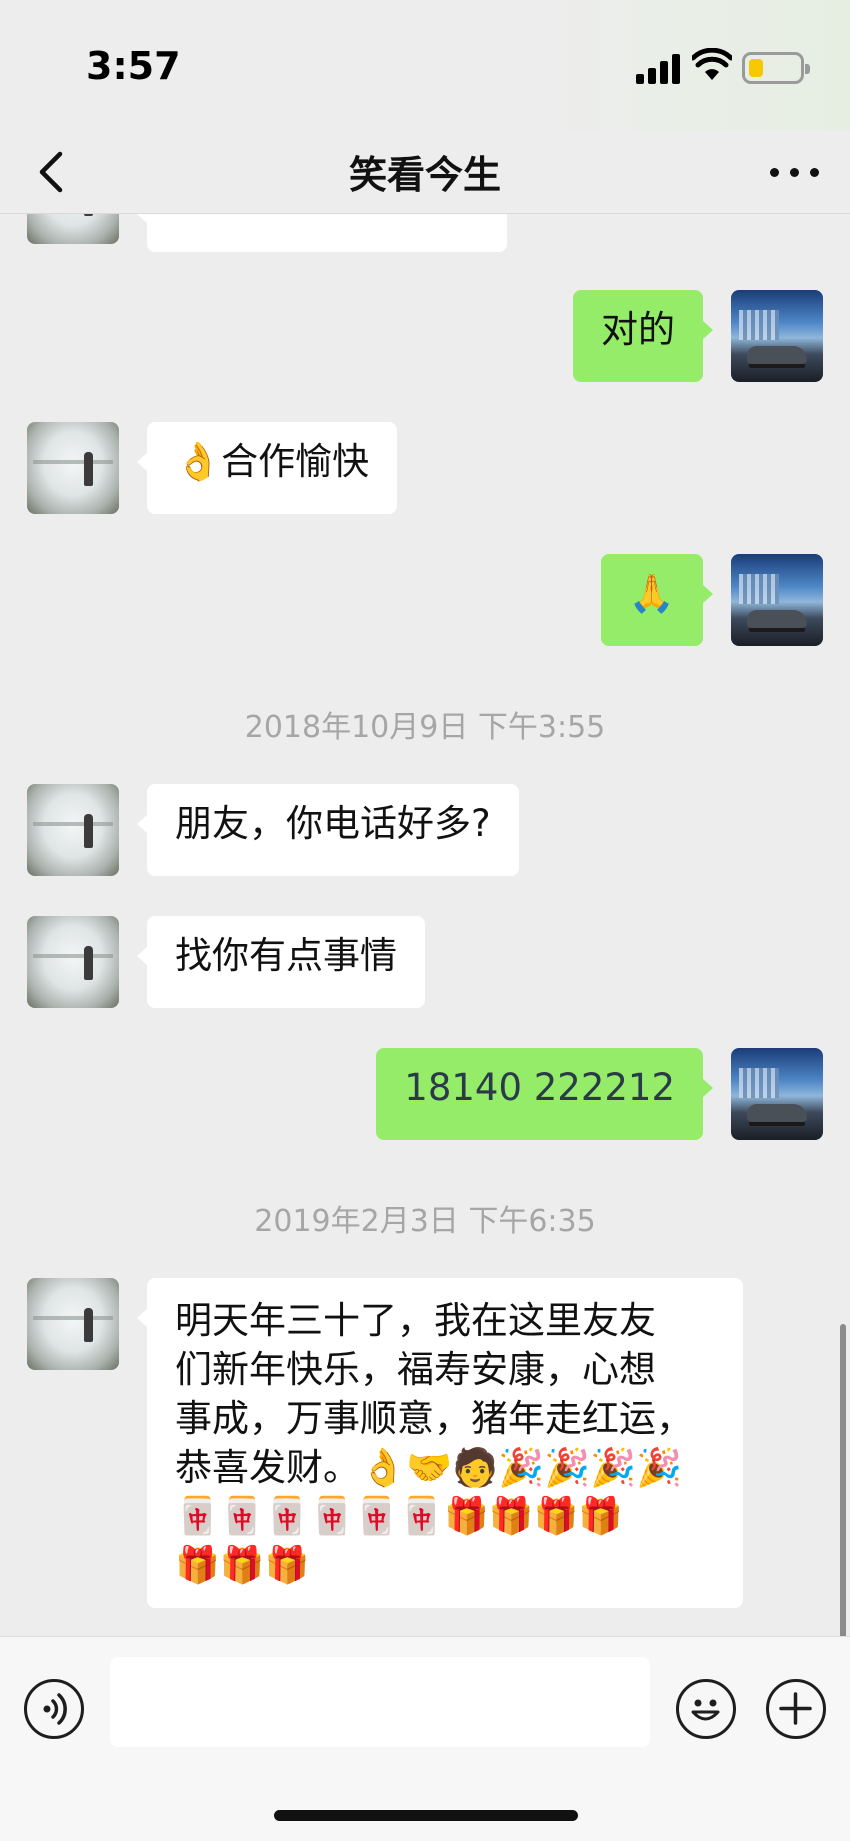 The image size is (850, 1841). I want to click on message-emoji-line: 🎁🎁🎁, so click(242, 1565).